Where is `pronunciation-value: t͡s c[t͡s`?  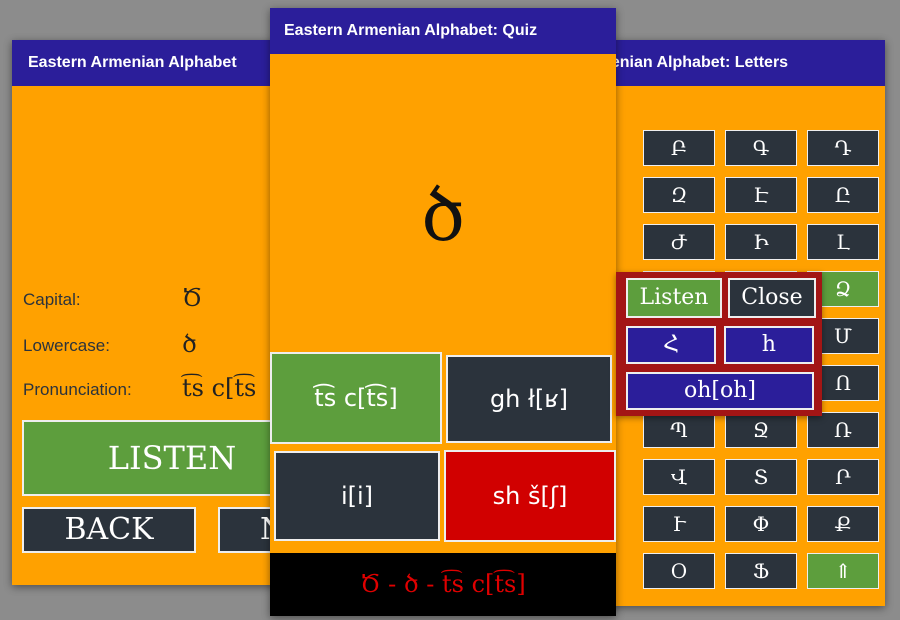 pronunciation-value: t͡s c[t͡s is located at coordinates (219, 388).